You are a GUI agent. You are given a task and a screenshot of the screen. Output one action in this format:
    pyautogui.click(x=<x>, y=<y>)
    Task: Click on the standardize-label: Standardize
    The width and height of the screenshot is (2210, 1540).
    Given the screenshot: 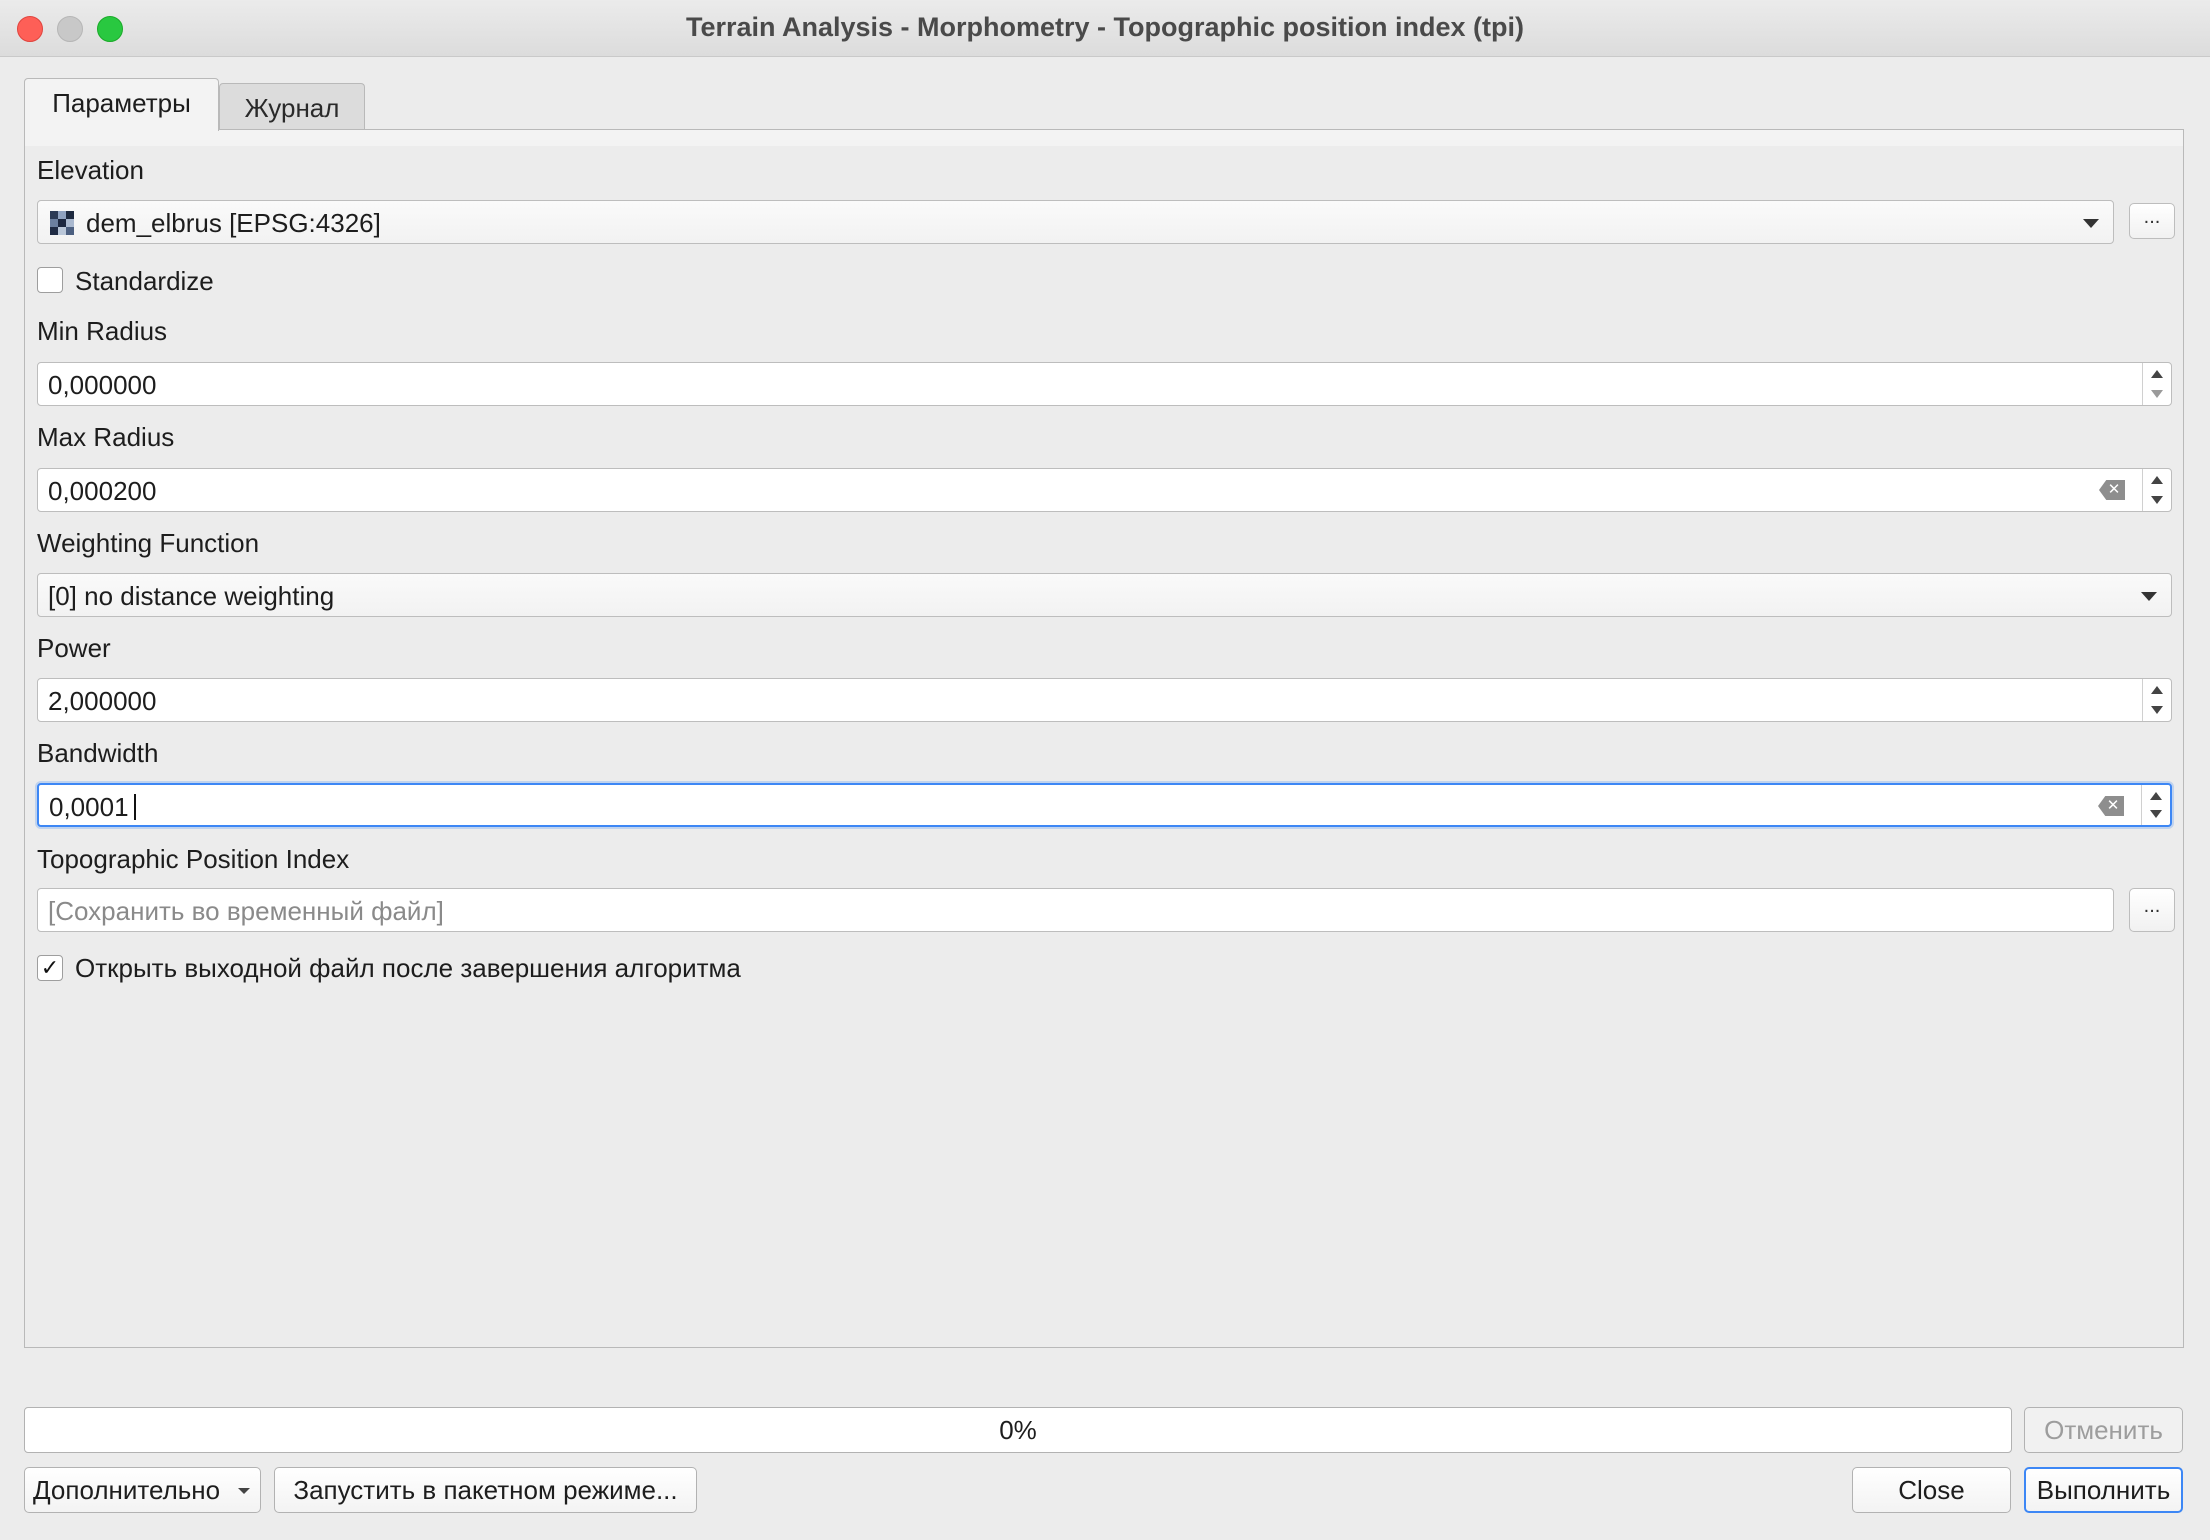 What is the action you would take?
    pyautogui.click(x=144, y=281)
    